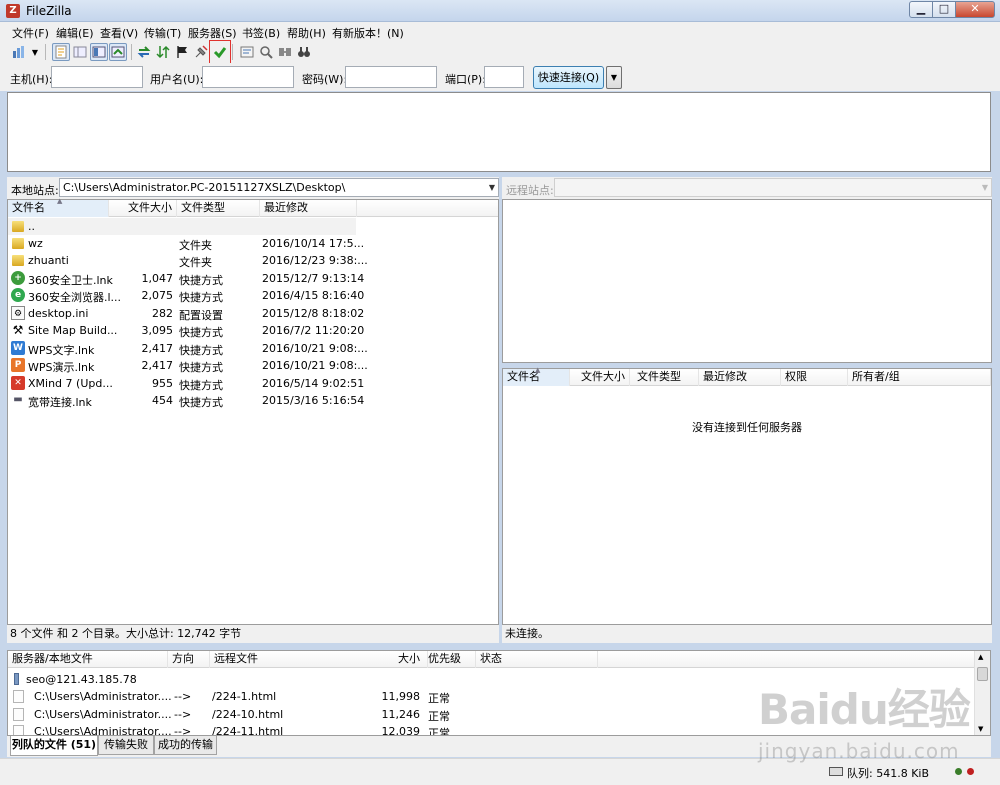 Image resolution: width=1000 pixels, height=785 pixels. What do you see at coordinates (304, 52) in the screenshot?
I see `search-remote-icon` at bounding box center [304, 52].